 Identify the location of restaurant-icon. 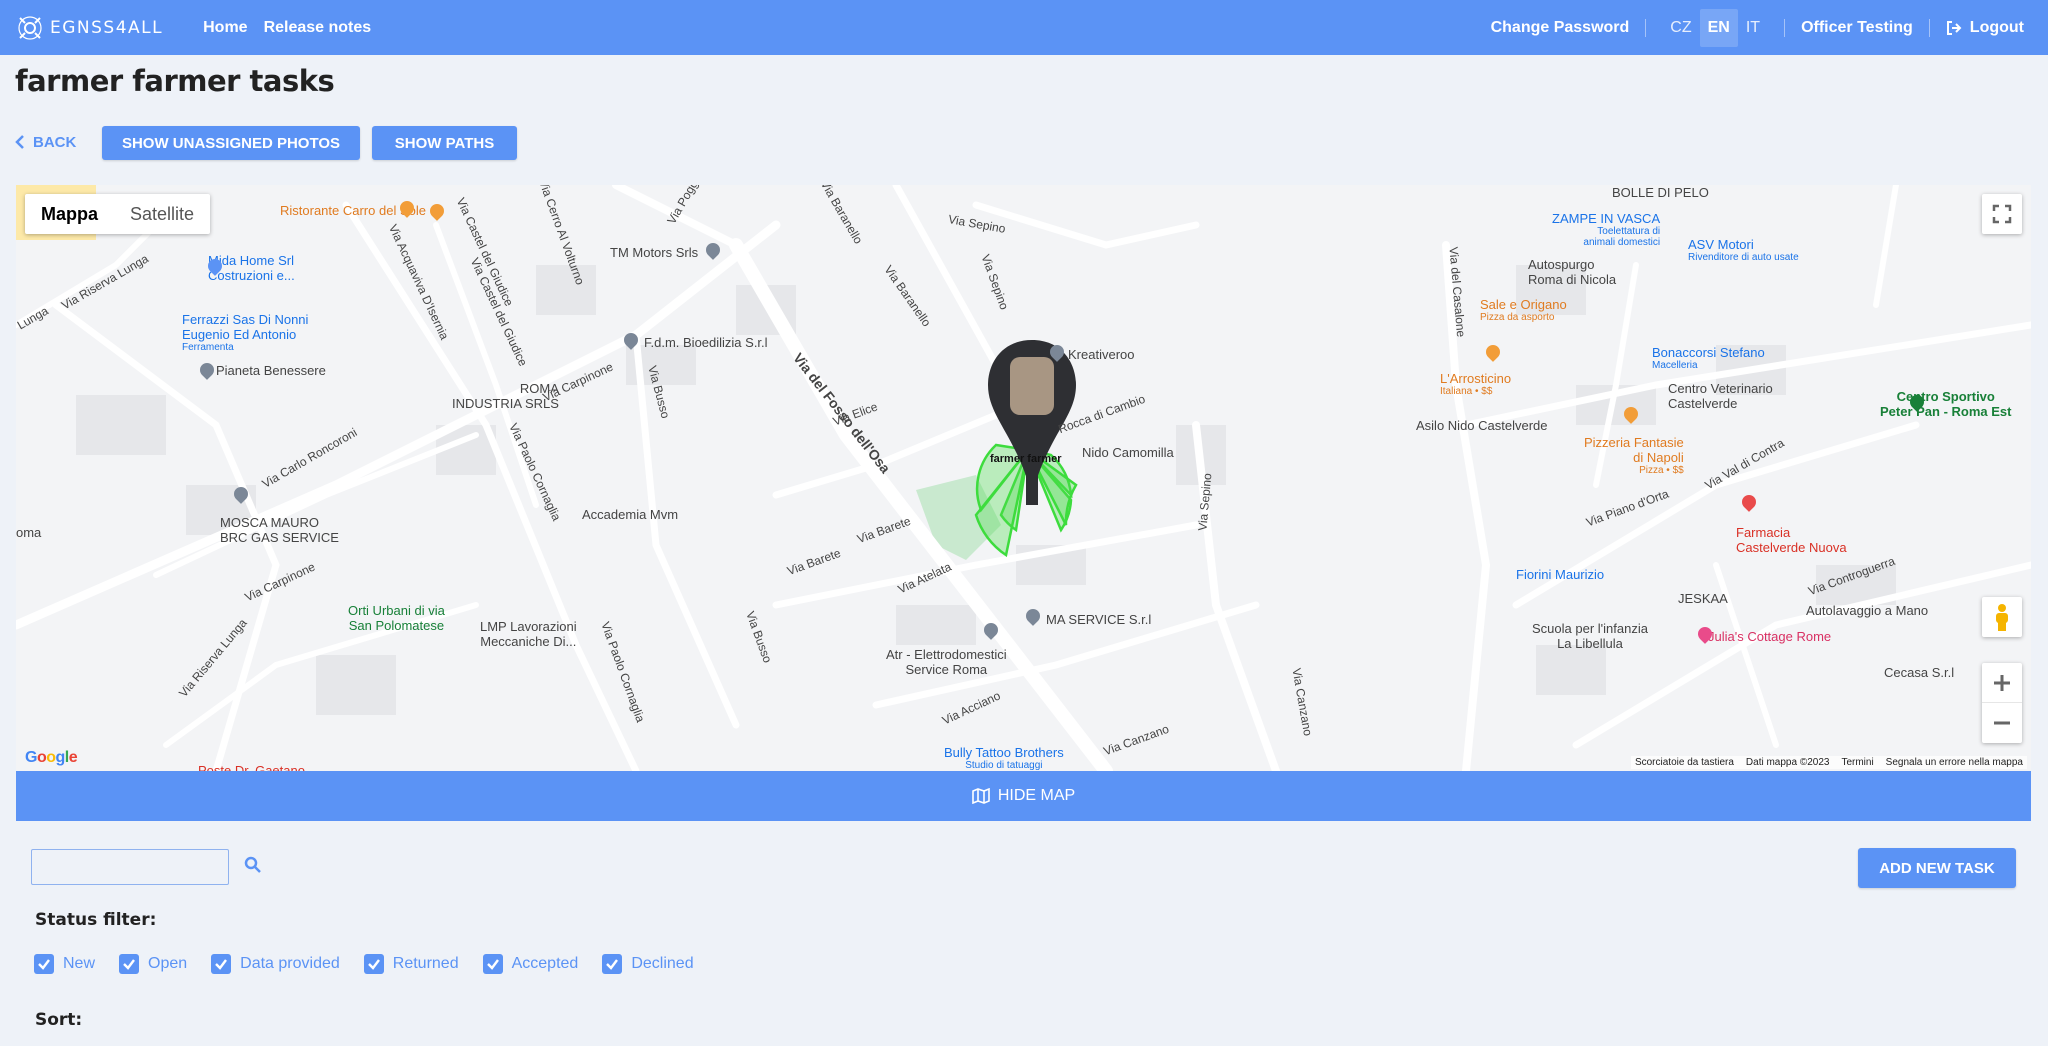
(437, 210).